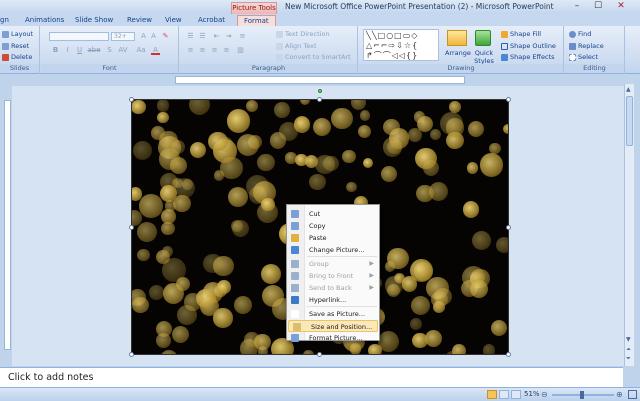 Image resolution: width=640 pixels, height=401 pixels. Describe the element at coordinates (165, 36) in the screenshot. I see `clear-format-icon: ✎` at that location.